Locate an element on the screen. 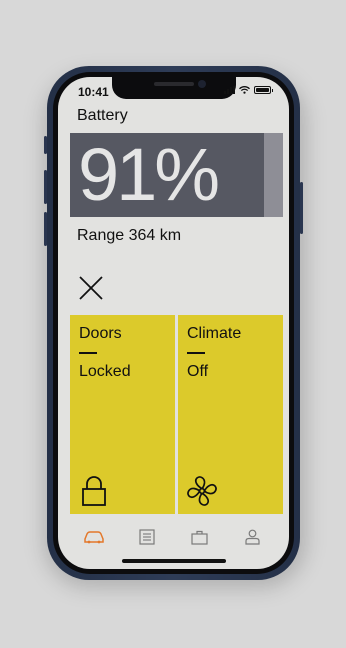 This screenshot has height=648, width=346. user-icon is located at coordinates (252, 537).